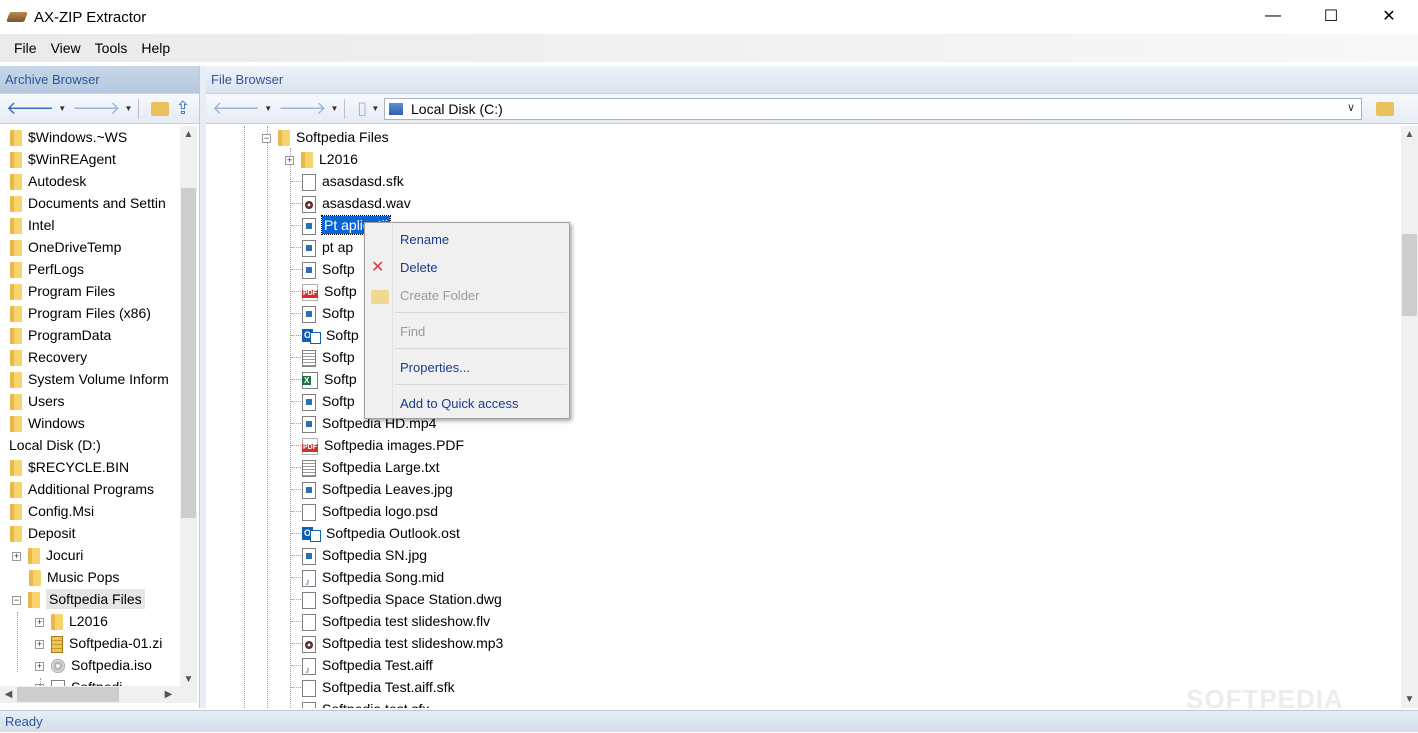  Describe the element at coordinates (66, 48) in the screenshot. I see `menu-view: View` at that location.